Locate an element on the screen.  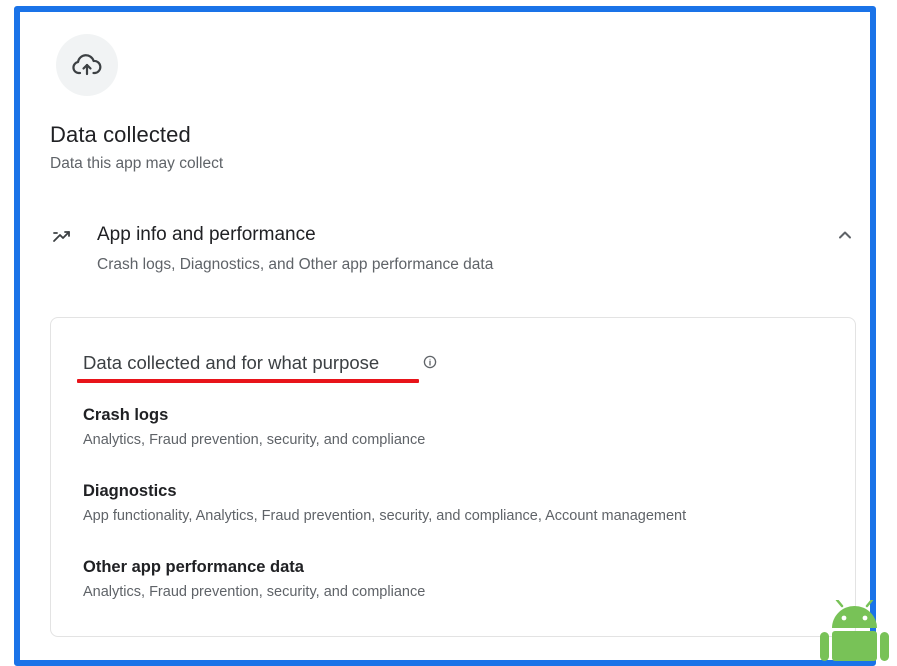
android-logo-icon is located at coordinates (854, 630).